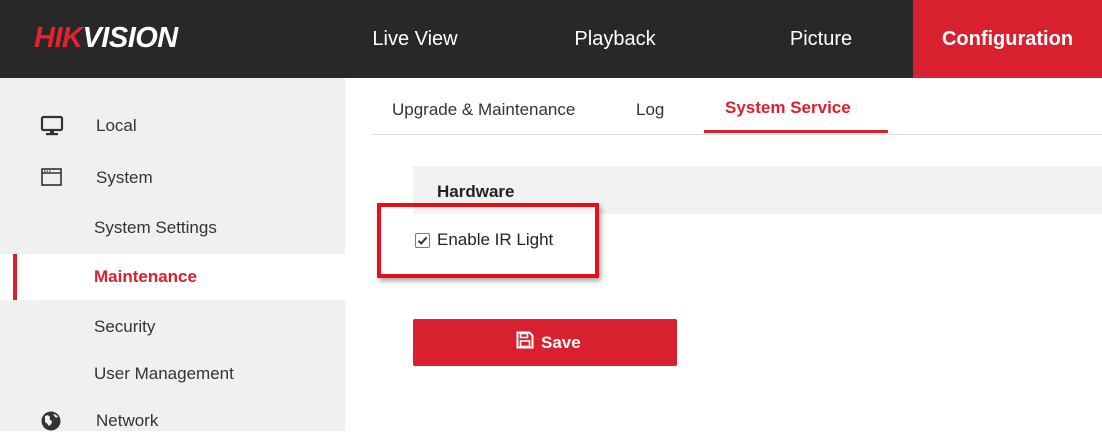  I want to click on sidebar-item-label: Security, so click(125, 326).